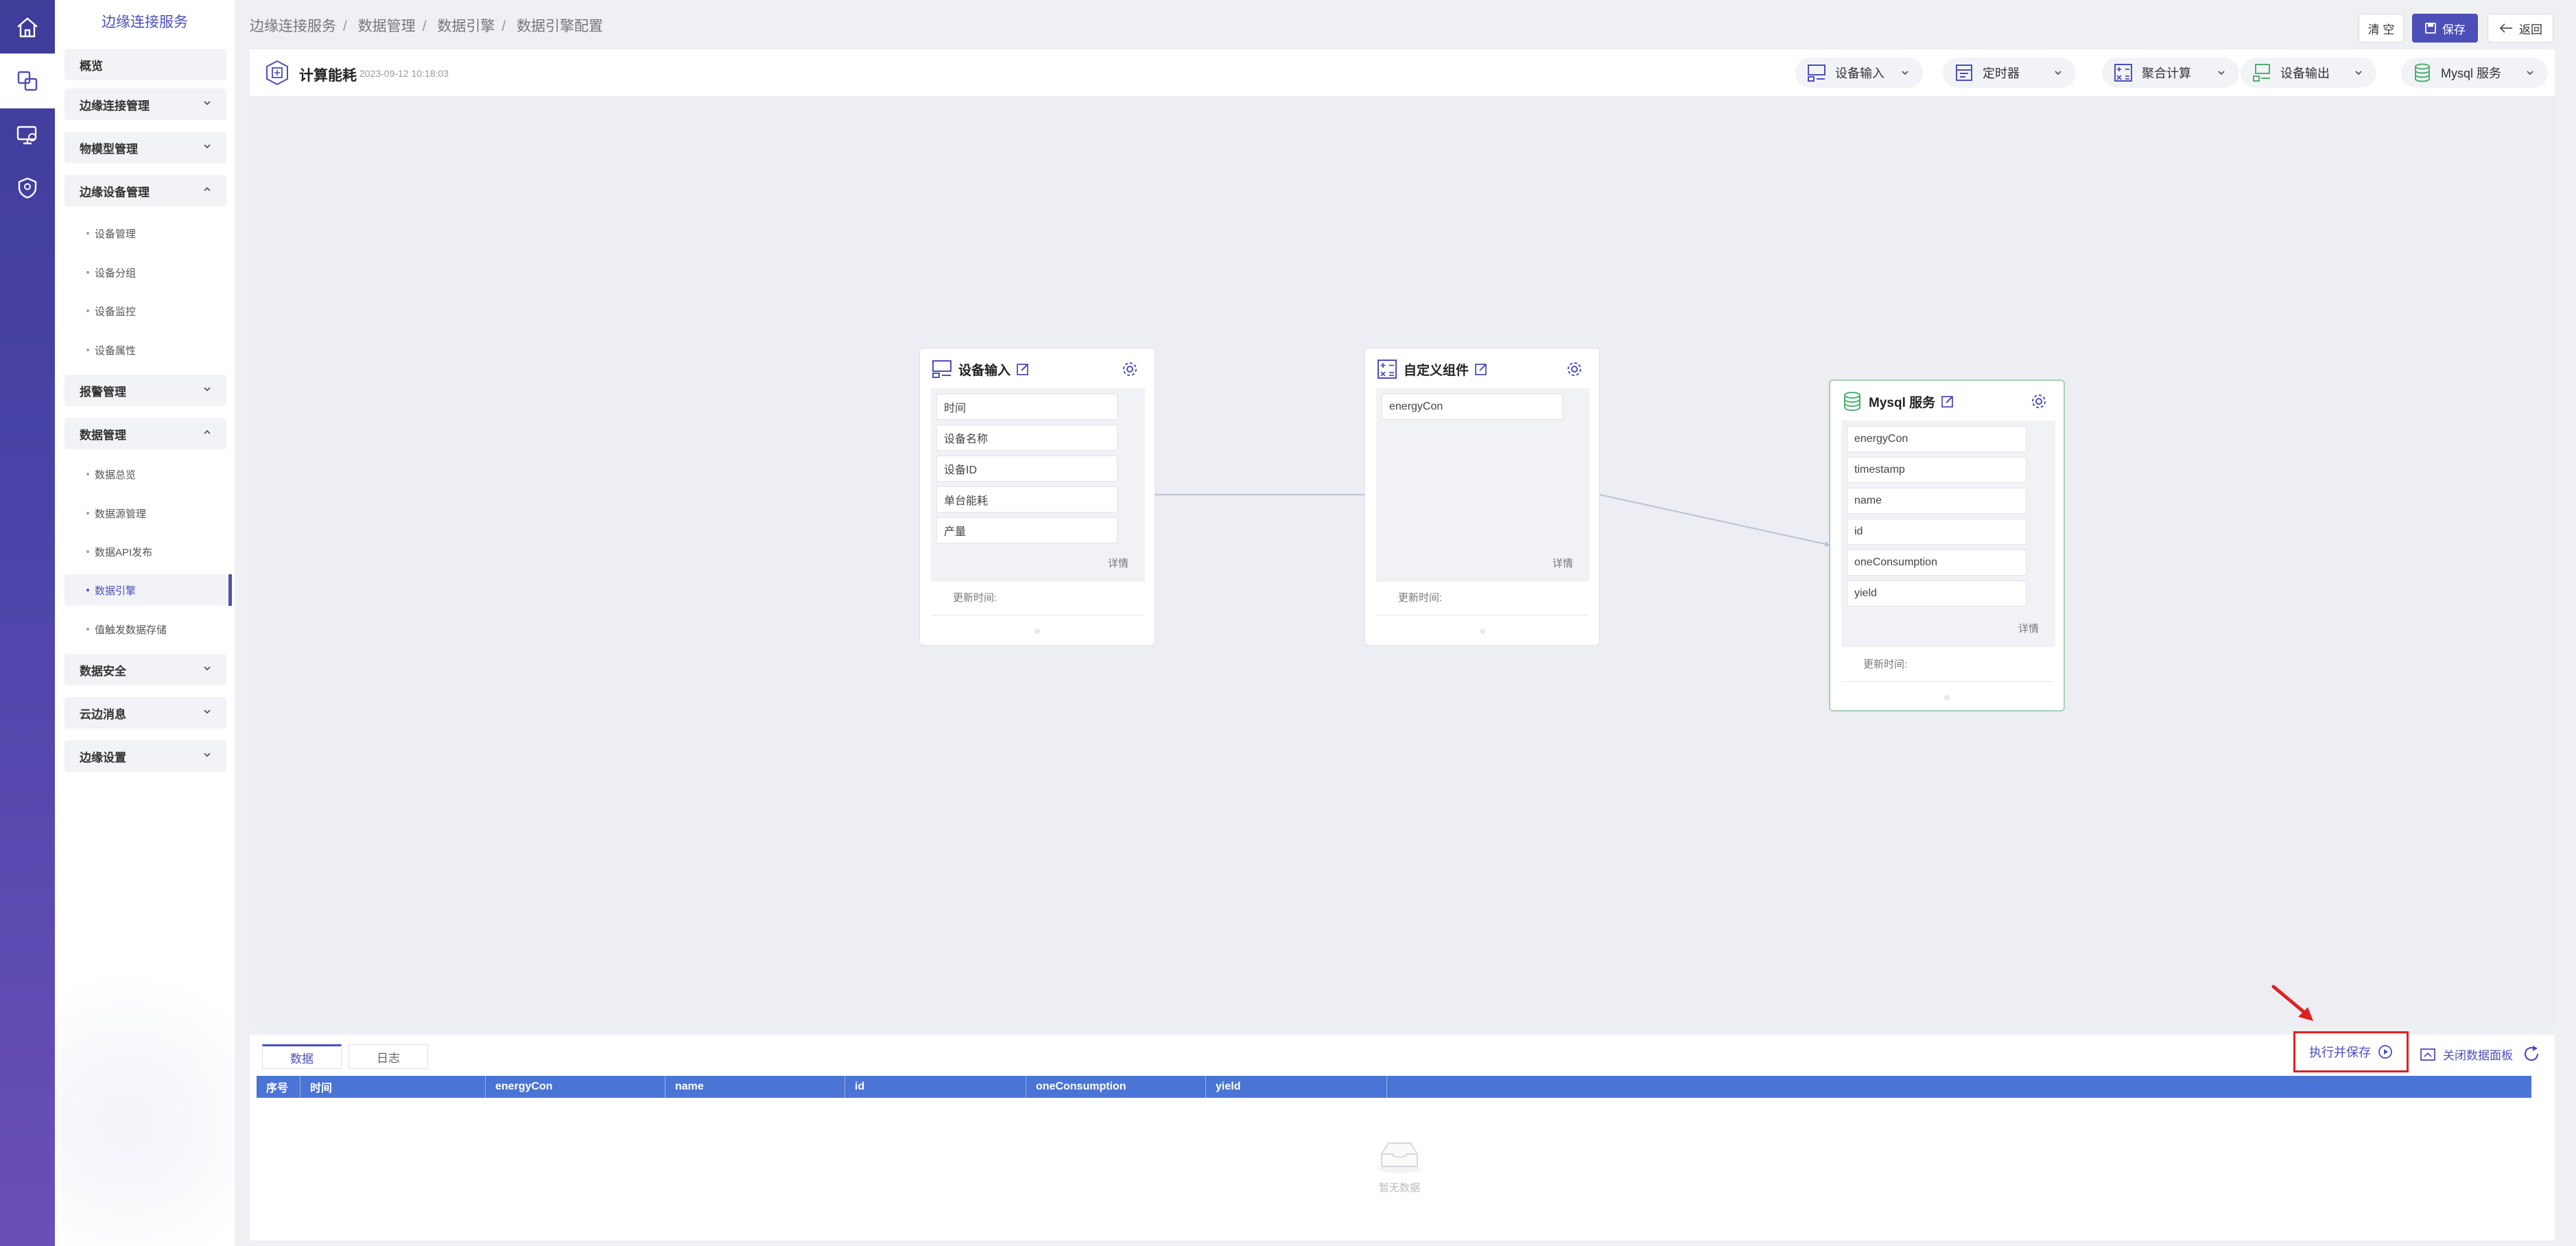 Image resolution: width=2576 pixels, height=1246 pixels. What do you see at coordinates (2385, 1052) in the screenshot?
I see `play-circle-icon` at bounding box center [2385, 1052].